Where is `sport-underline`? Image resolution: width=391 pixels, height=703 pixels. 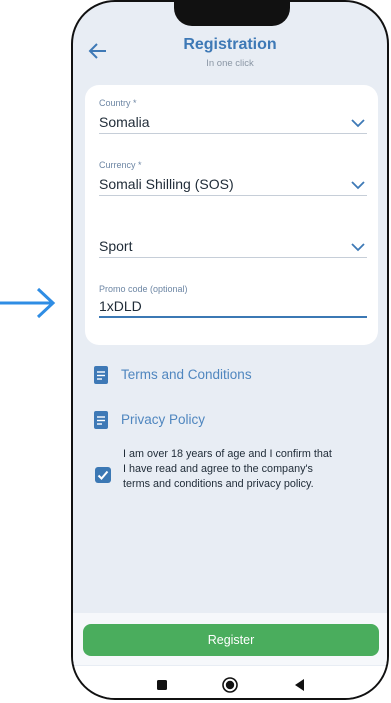
sport-underline is located at coordinates (233, 257).